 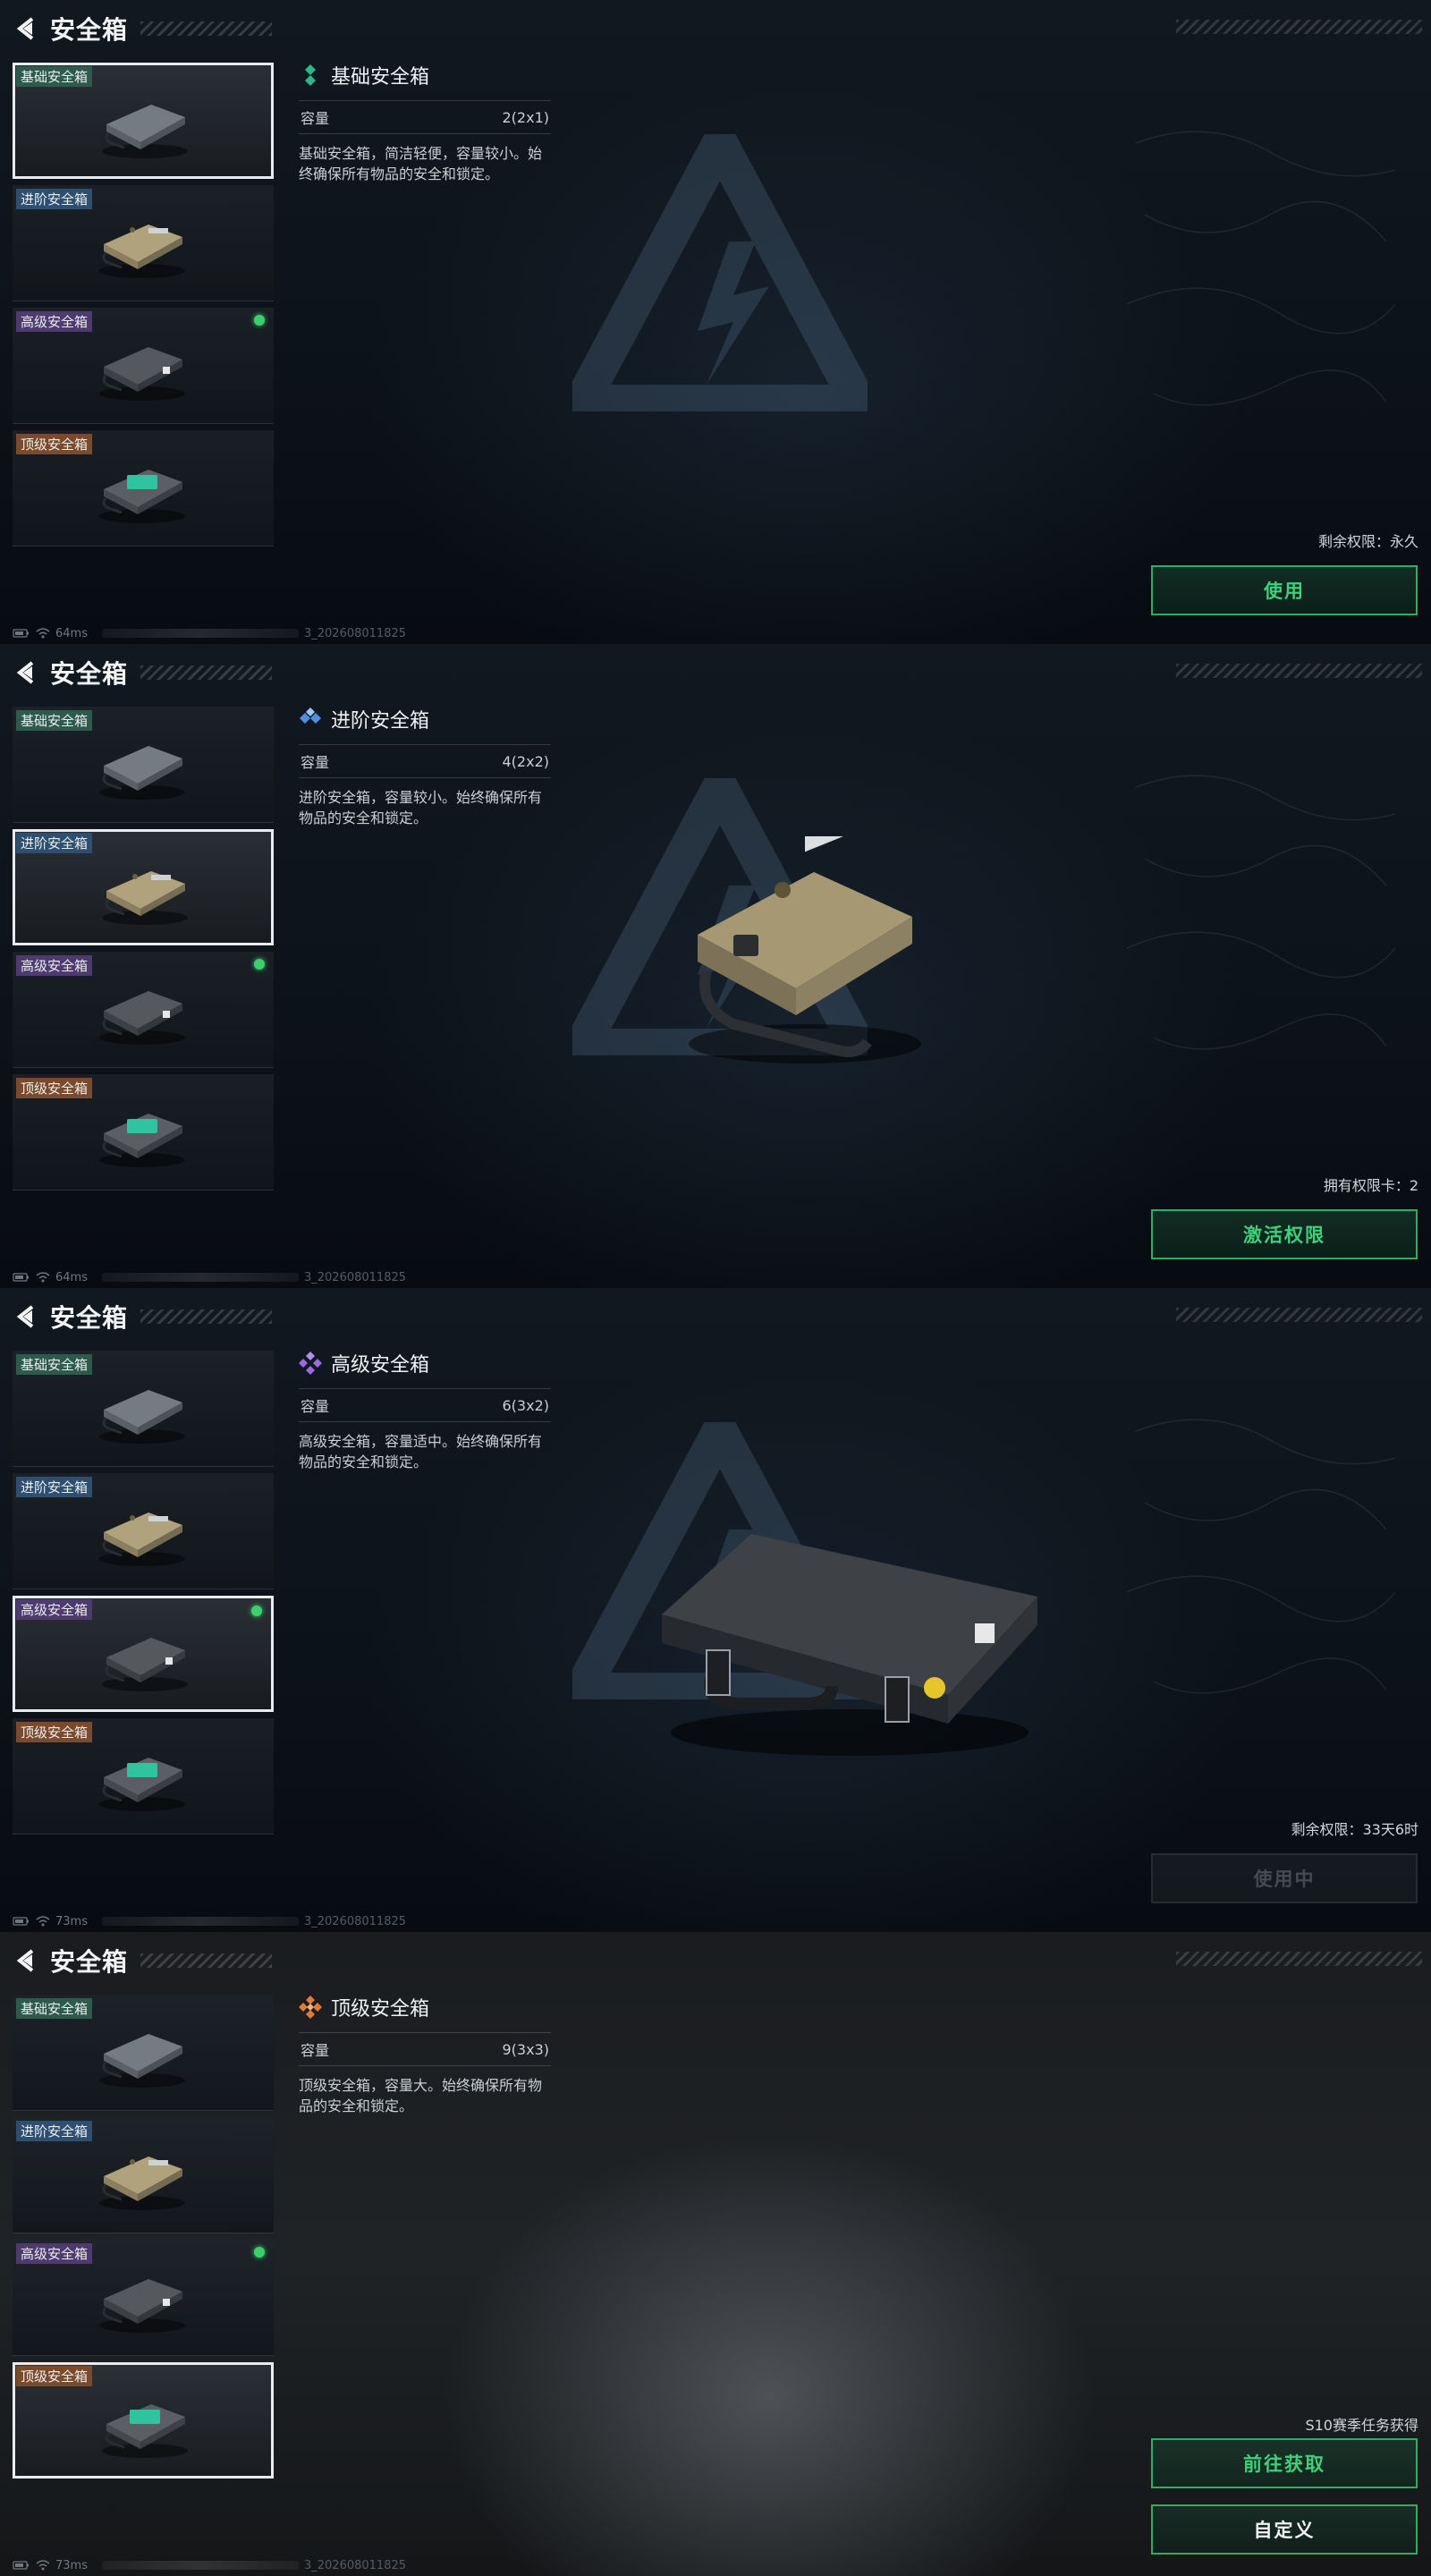 I want to click on capacity-row: 容量 4(2x2), so click(x=425, y=761).